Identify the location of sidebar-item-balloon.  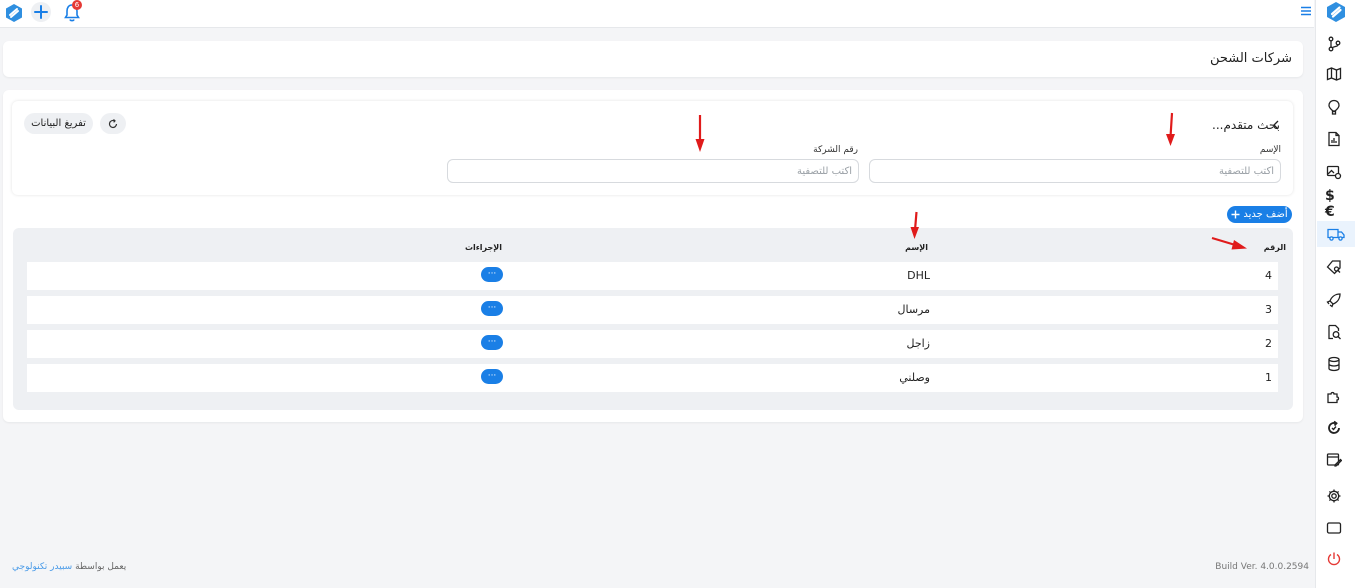
(1334, 107).